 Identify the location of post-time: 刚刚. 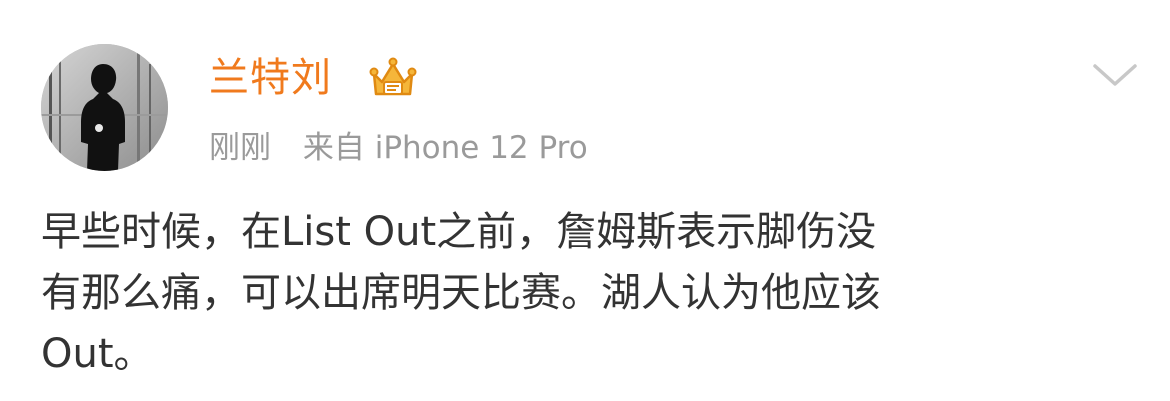
(240, 148).